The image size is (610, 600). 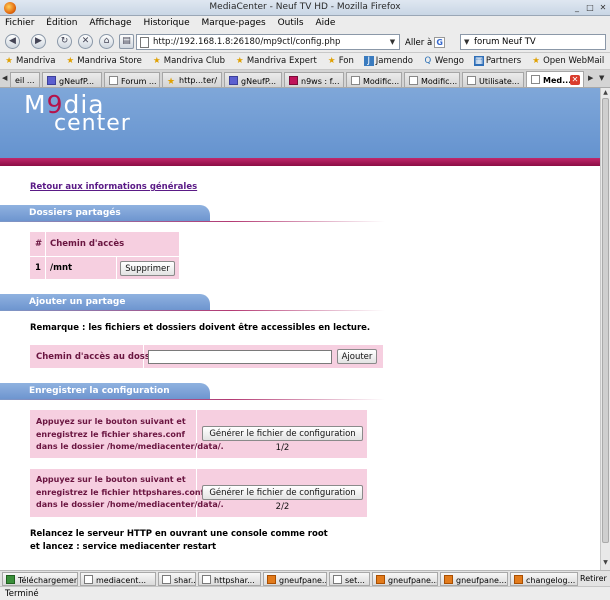 I want to click on menu-marque-pages: Marque-pages, so click(x=233, y=22).